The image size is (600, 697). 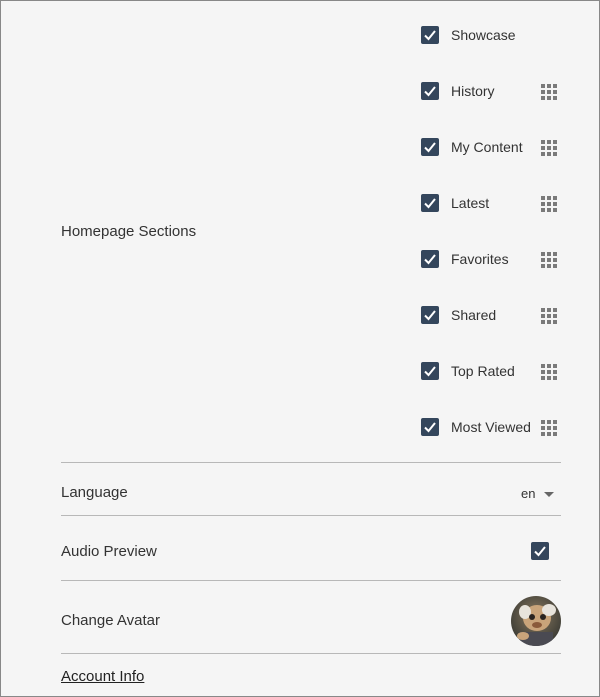 What do you see at coordinates (549, 494) in the screenshot?
I see `caret-down-icon` at bounding box center [549, 494].